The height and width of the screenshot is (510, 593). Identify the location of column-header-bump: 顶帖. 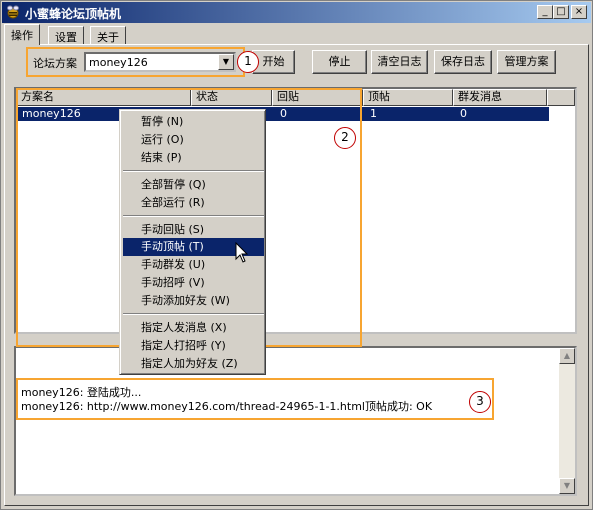
(408, 97).